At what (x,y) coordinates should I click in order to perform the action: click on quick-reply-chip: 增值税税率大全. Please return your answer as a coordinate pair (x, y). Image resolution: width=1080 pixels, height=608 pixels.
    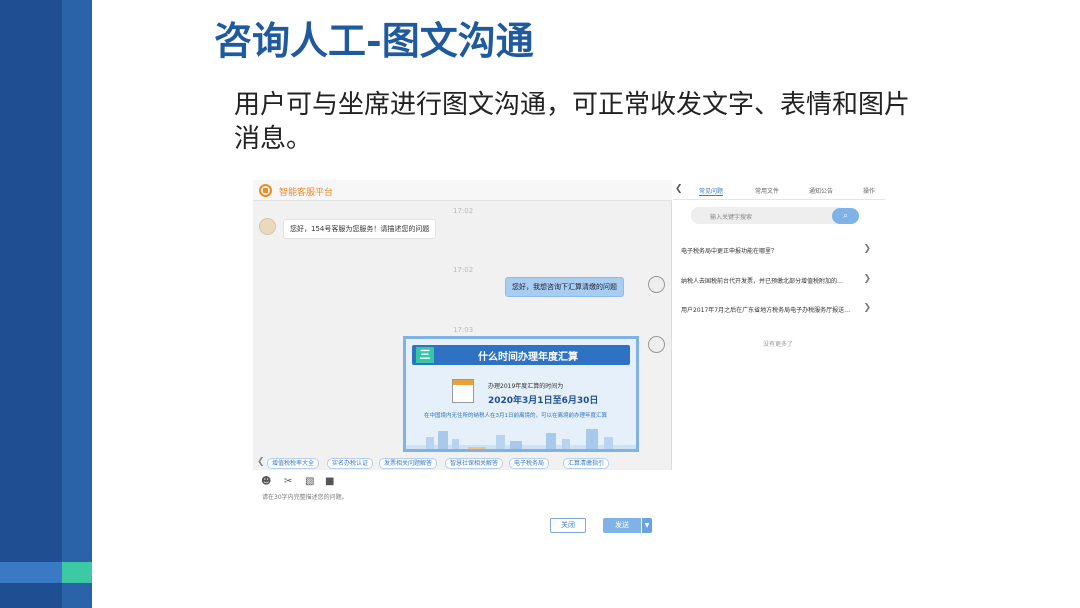
    Looking at the image, I should click on (293, 463).